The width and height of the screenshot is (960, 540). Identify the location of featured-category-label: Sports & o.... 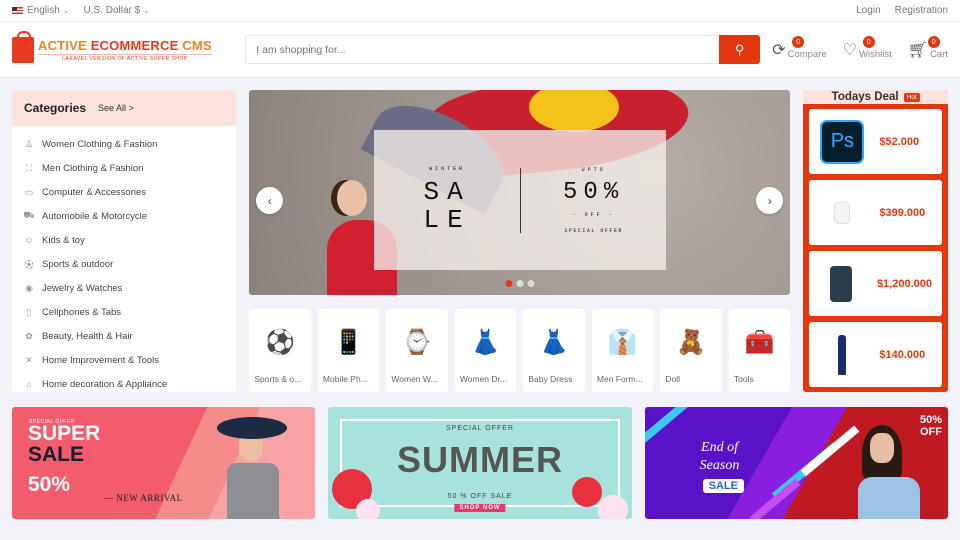
(278, 379).